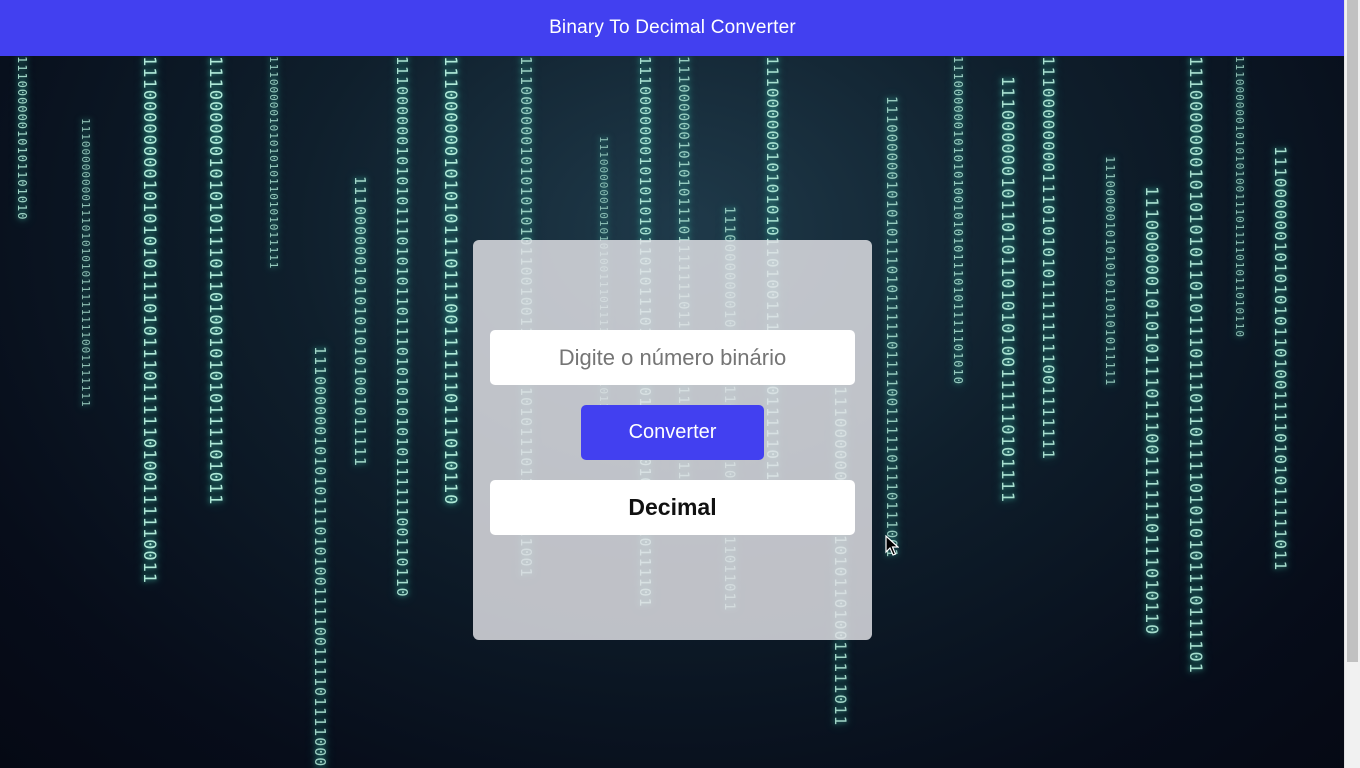 The height and width of the screenshot is (768, 1360). I want to click on binary-stream: 11100000010101101010, so click(22, 138).